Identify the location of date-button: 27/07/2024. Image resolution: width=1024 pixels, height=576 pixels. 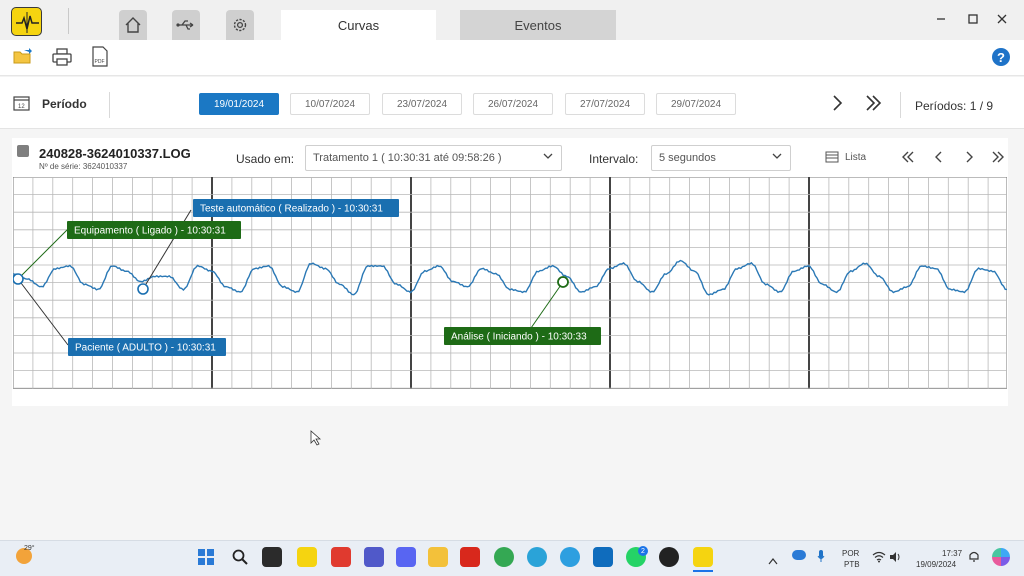
(605, 104).